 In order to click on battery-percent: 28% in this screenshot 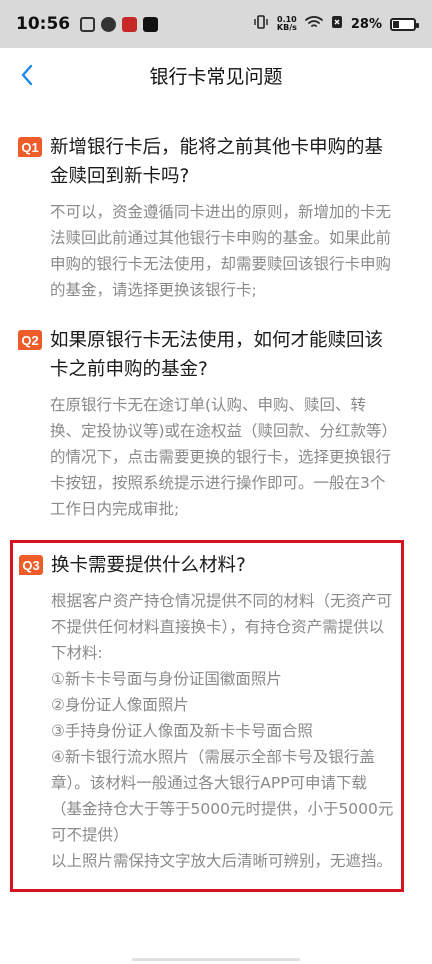, I will do `click(366, 24)`.